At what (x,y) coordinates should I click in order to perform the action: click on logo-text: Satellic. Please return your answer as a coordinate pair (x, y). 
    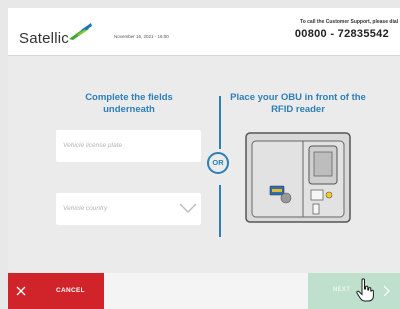
    Looking at the image, I should click on (44, 38).